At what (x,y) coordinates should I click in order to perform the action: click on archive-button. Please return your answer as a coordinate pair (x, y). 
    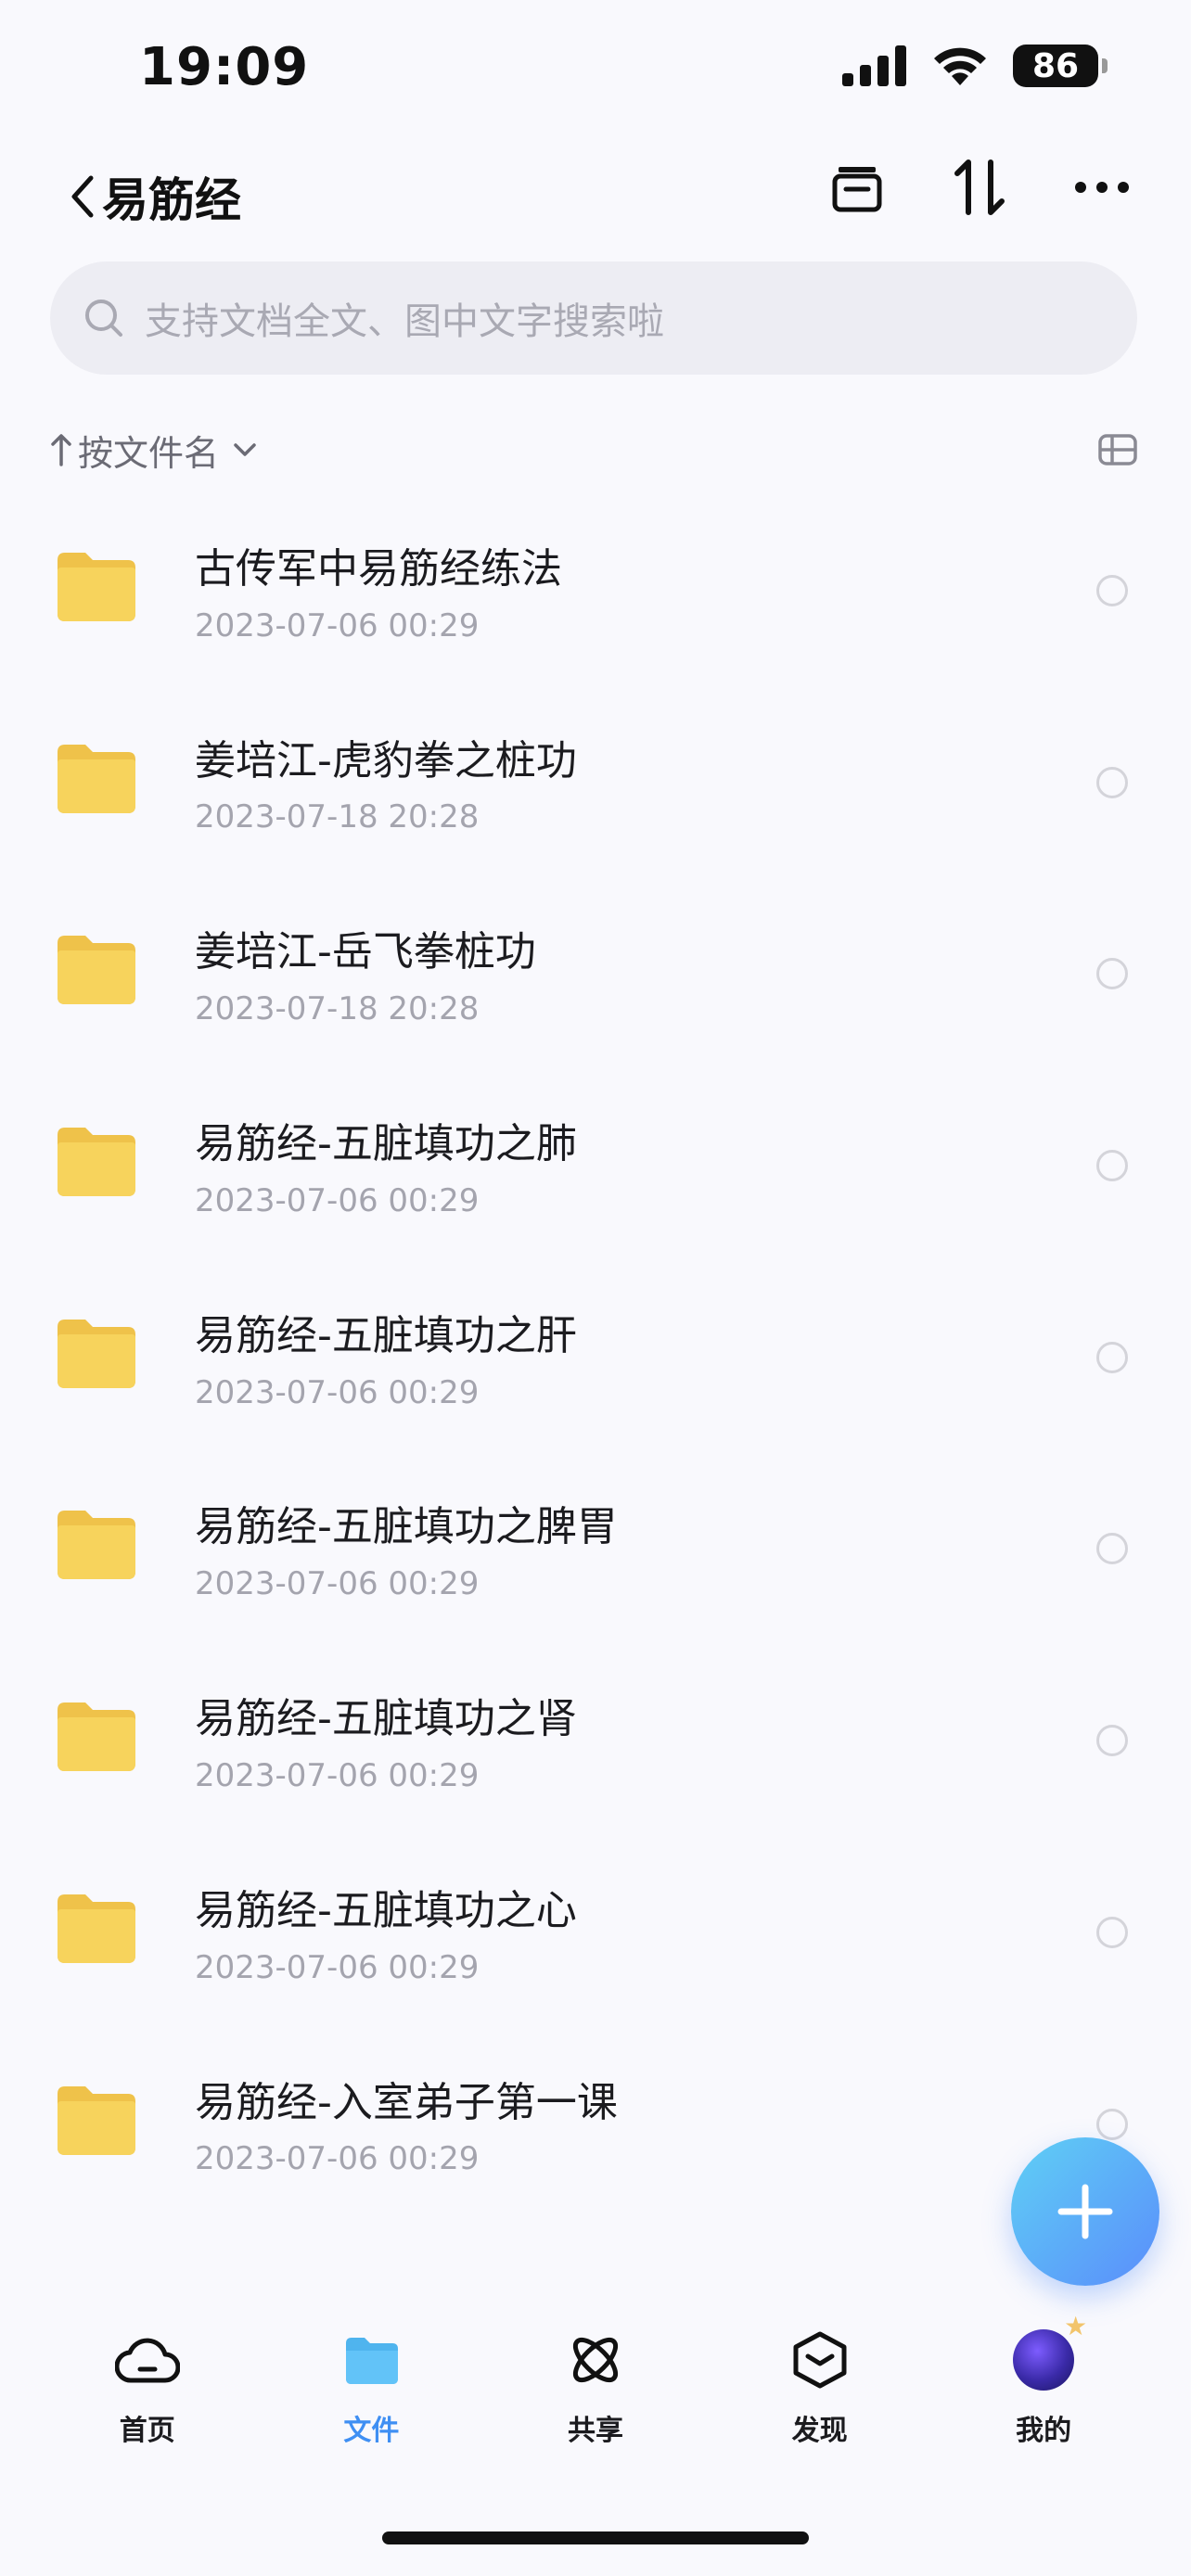
    Looking at the image, I should click on (857, 187).